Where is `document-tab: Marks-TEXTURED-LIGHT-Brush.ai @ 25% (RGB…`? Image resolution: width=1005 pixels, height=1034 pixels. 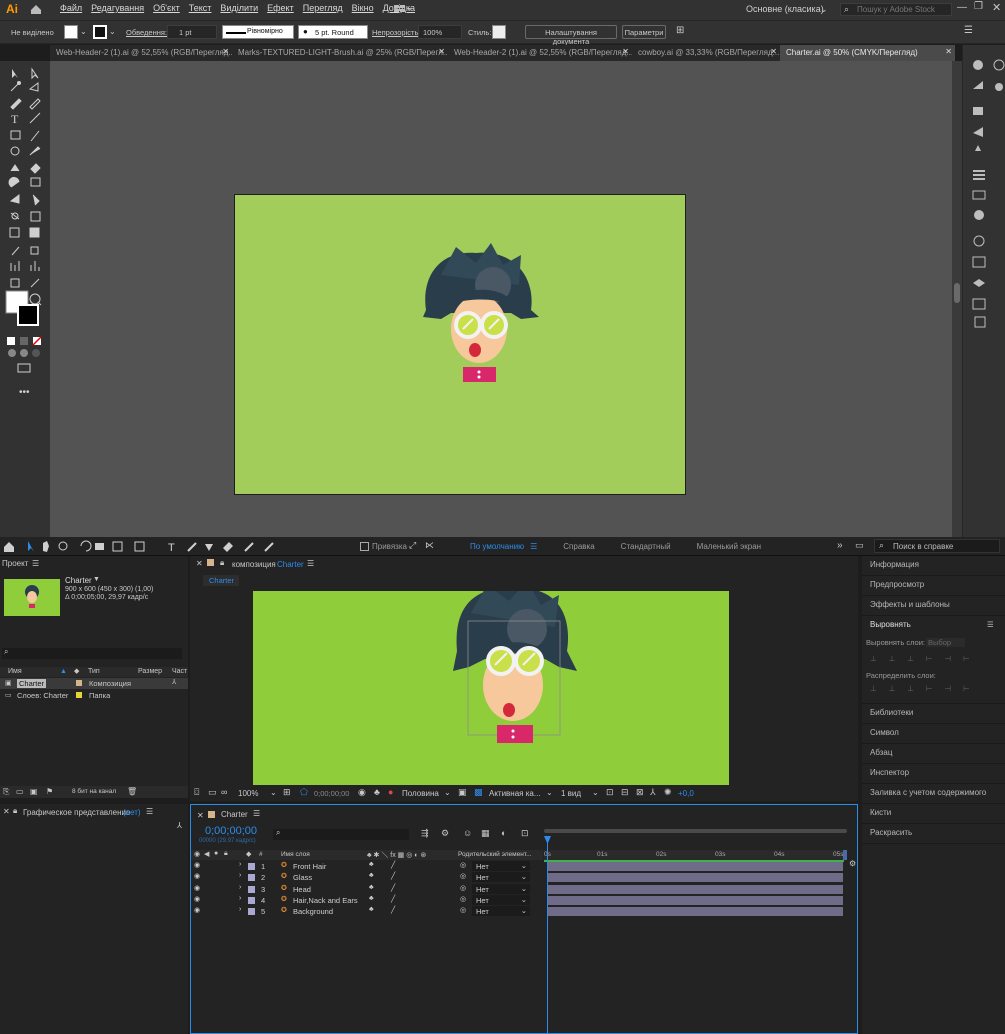 document-tab: Marks-TEXTURED-LIGHT-Brush.ai @ 25% (RGB… is located at coordinates (340, 53).